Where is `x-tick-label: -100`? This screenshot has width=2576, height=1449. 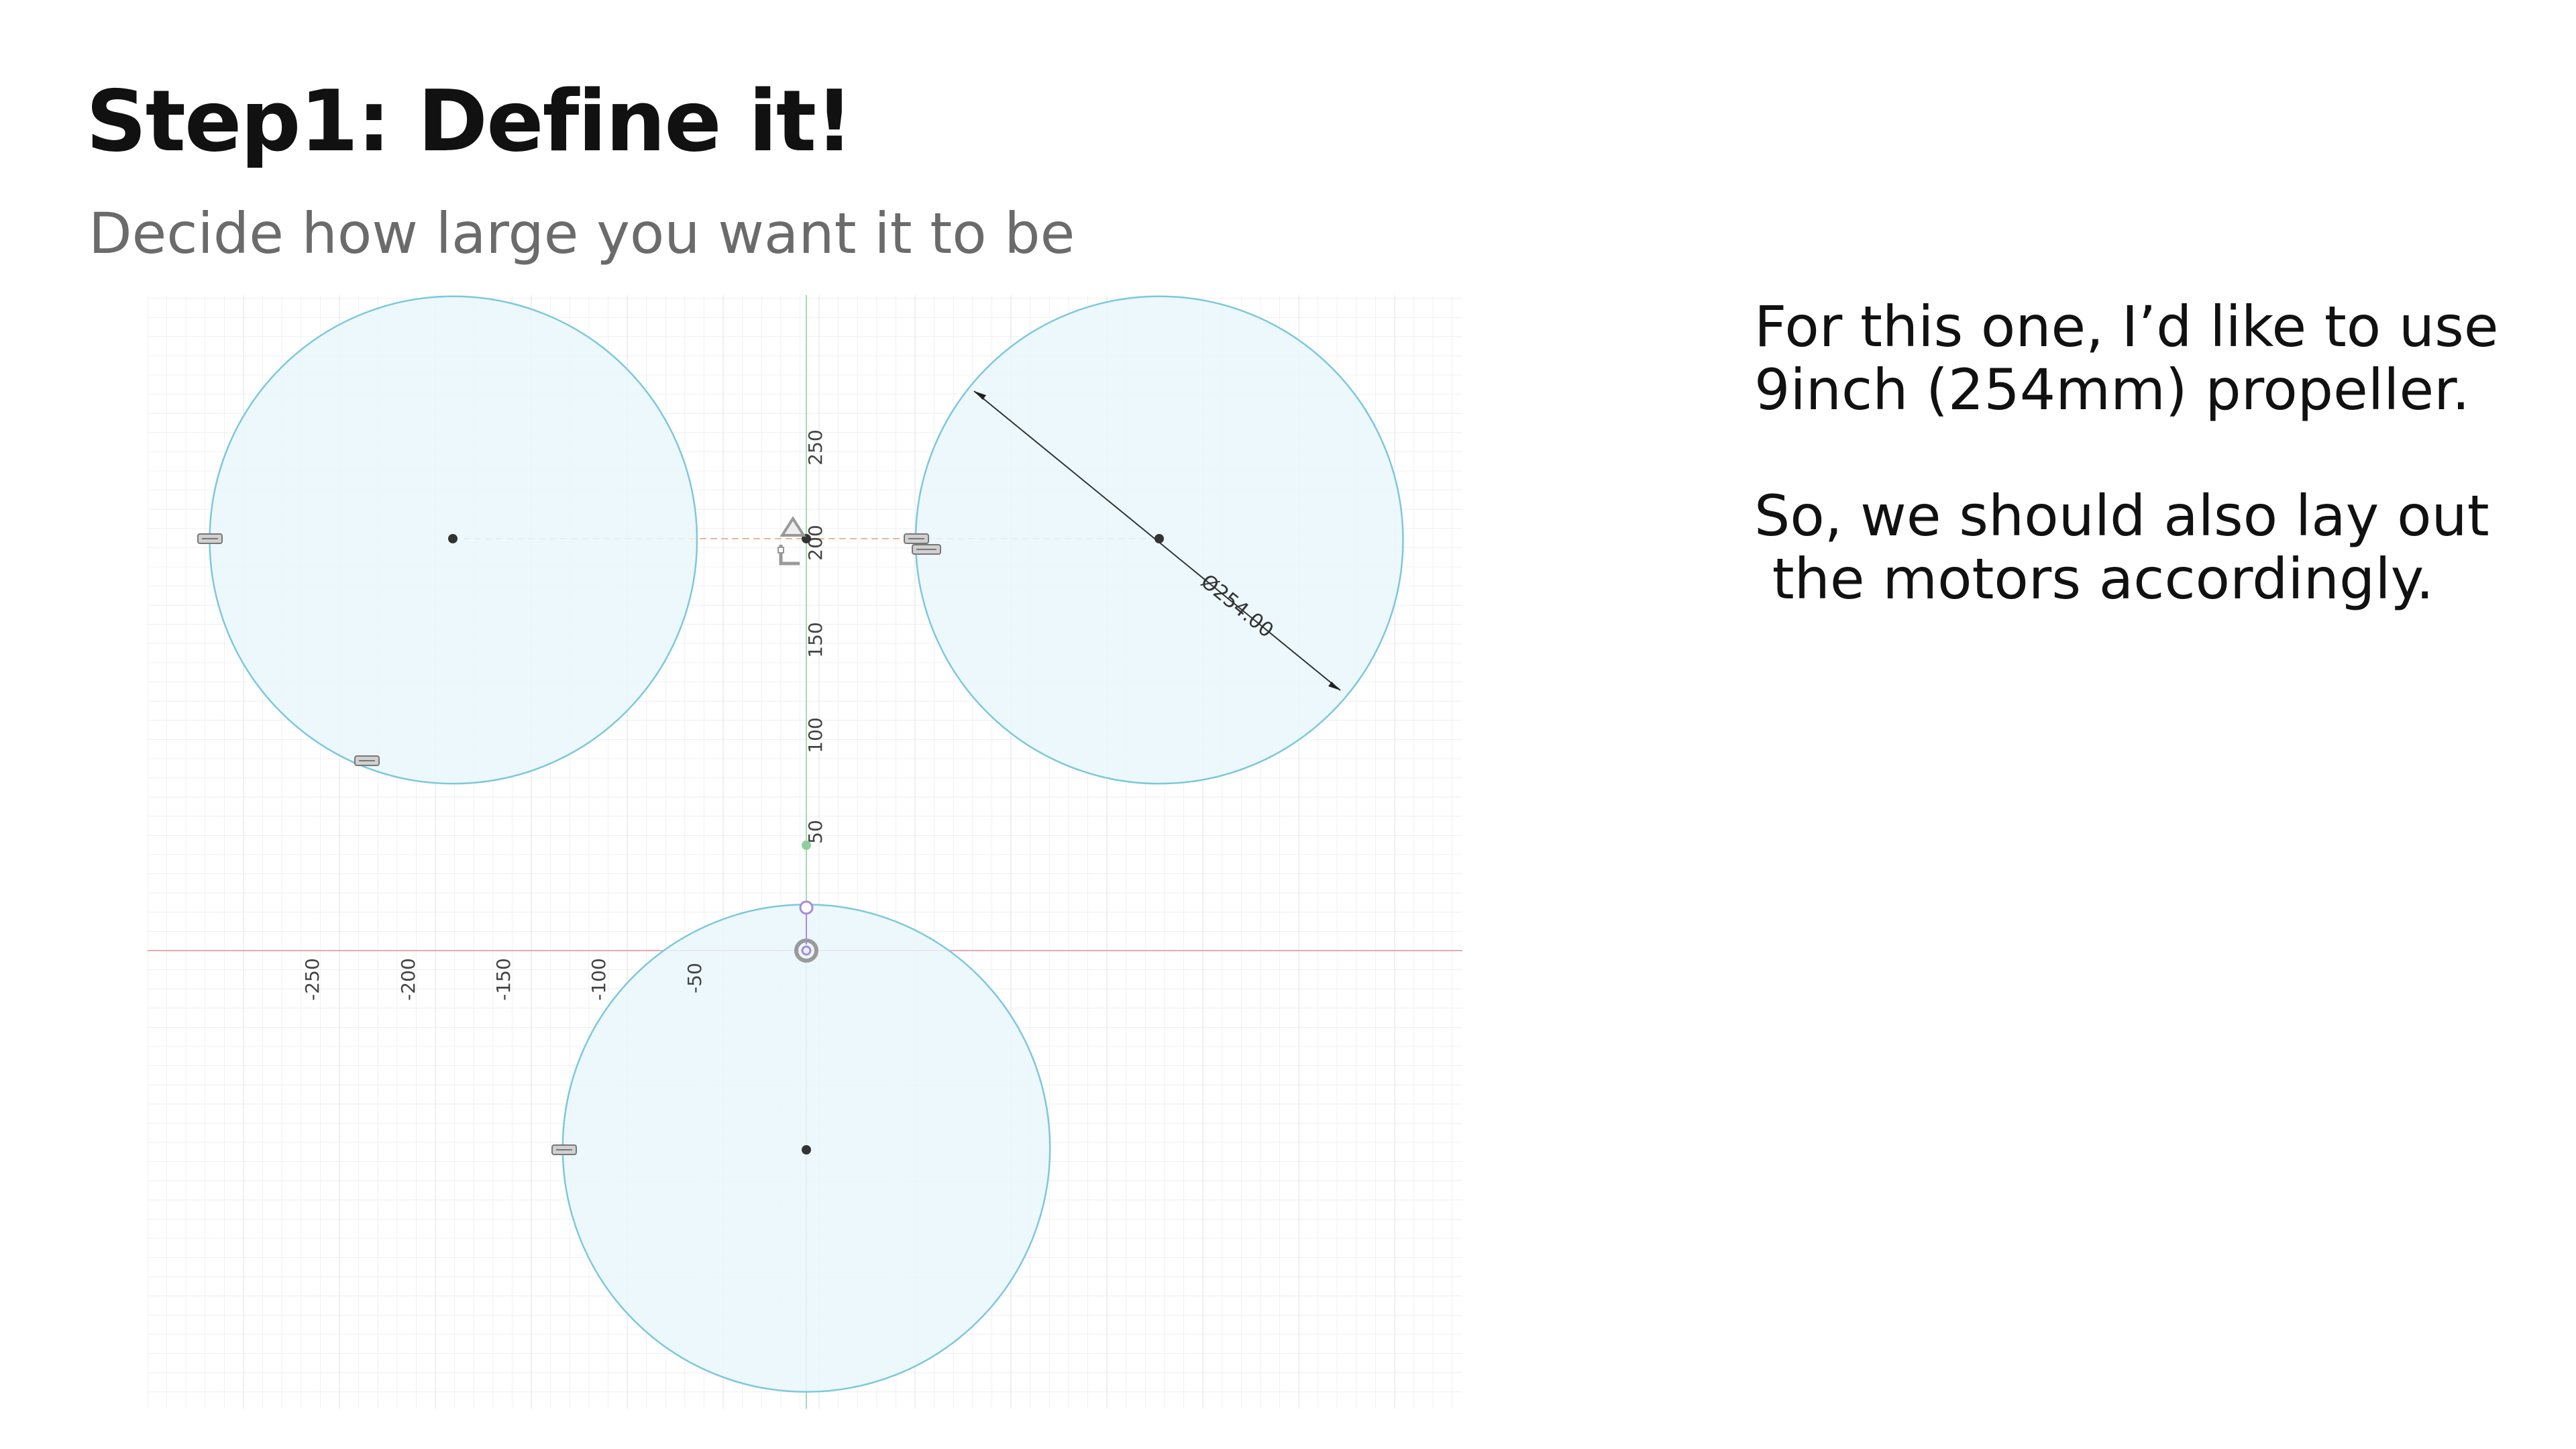 x-tick-label: -100 is located at coordinates (599, 979).